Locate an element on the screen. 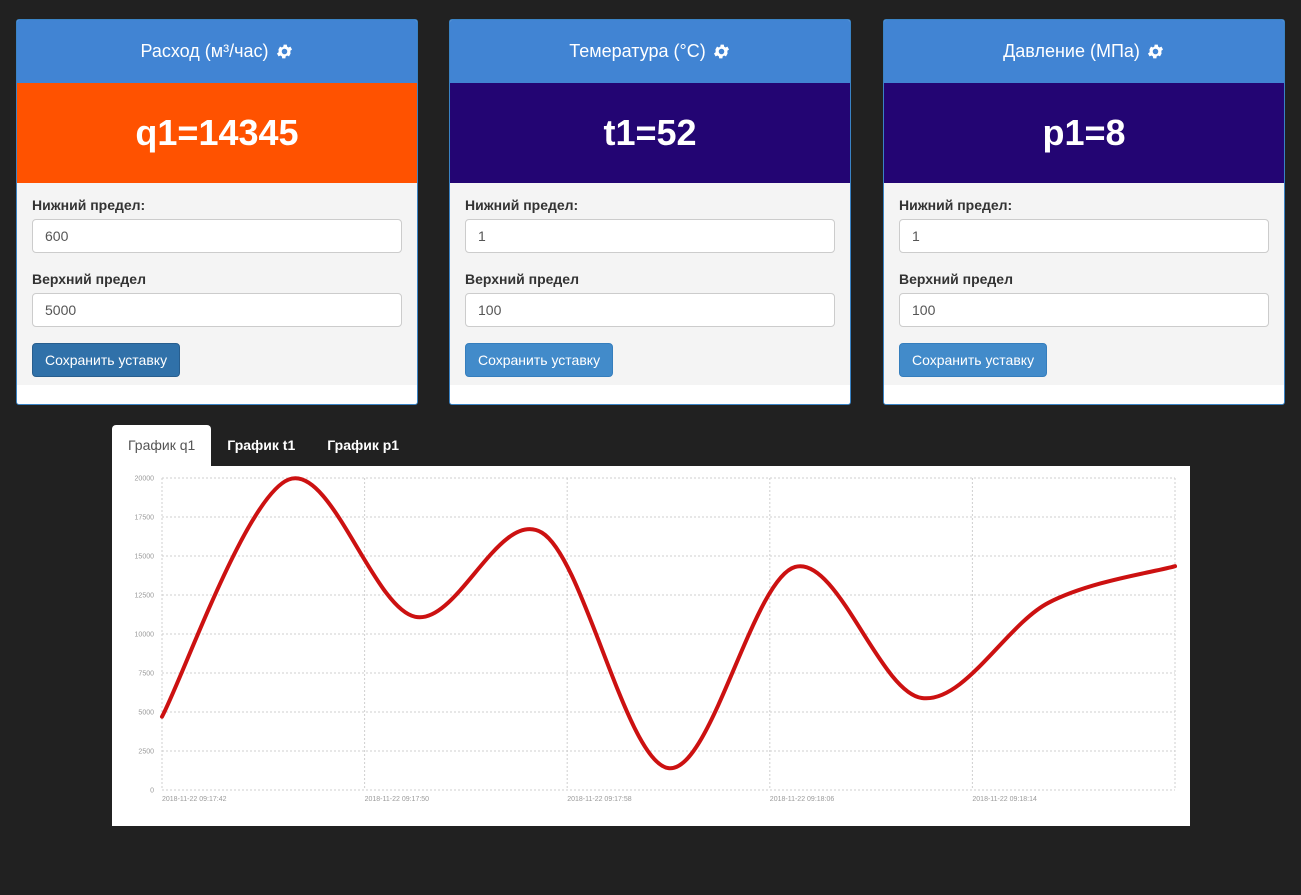 Image resolution: width=1301 pixels, height=895 pixels. y-tick-label: 5000 is located at coordinates (146, 713).